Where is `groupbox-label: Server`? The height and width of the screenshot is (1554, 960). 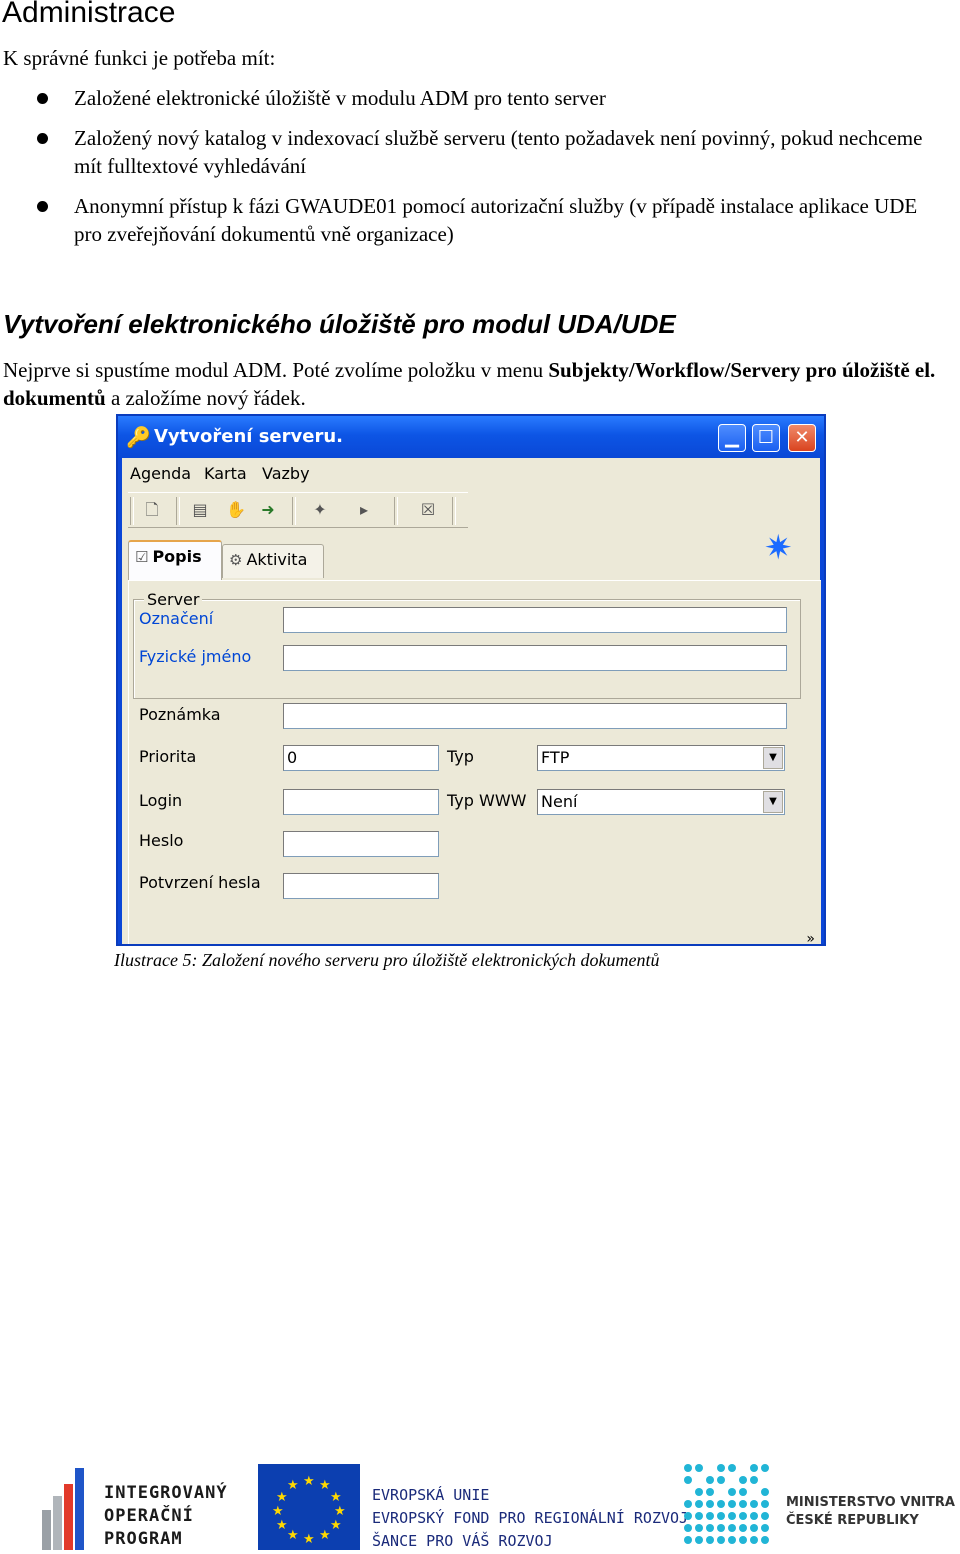
groupbox-label: Server is located at coordinates (173, 599).